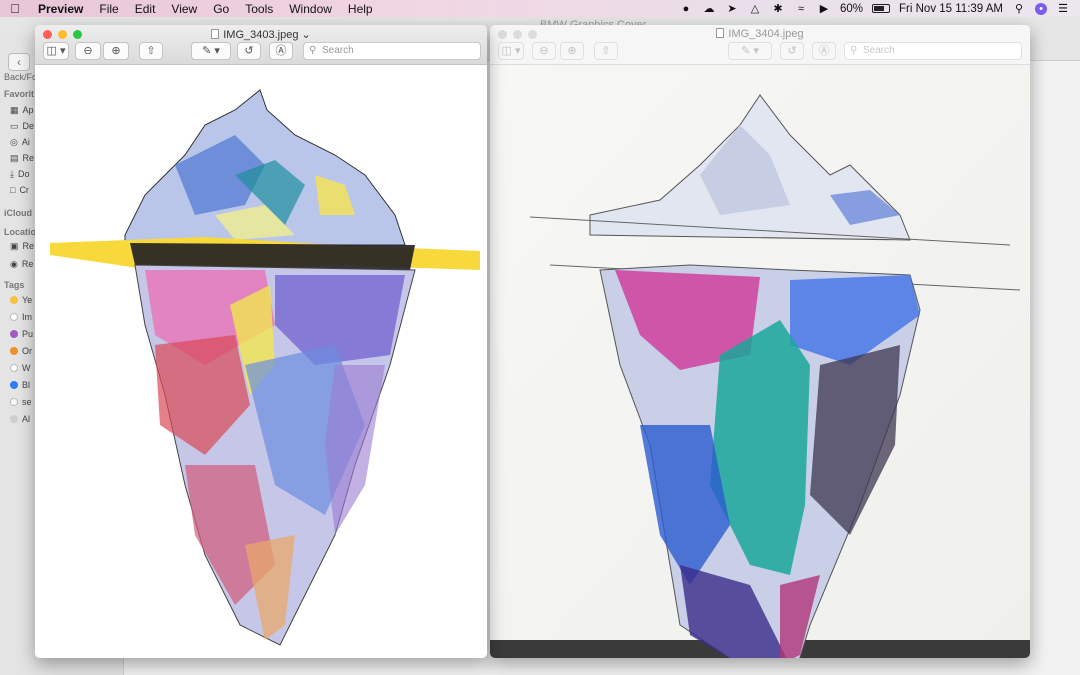 This screenshot has height=675, width=1080. Describe the element at coordinates (778, 9) in the screenshot. I see `bluetooth-icon: ✱` at that location.